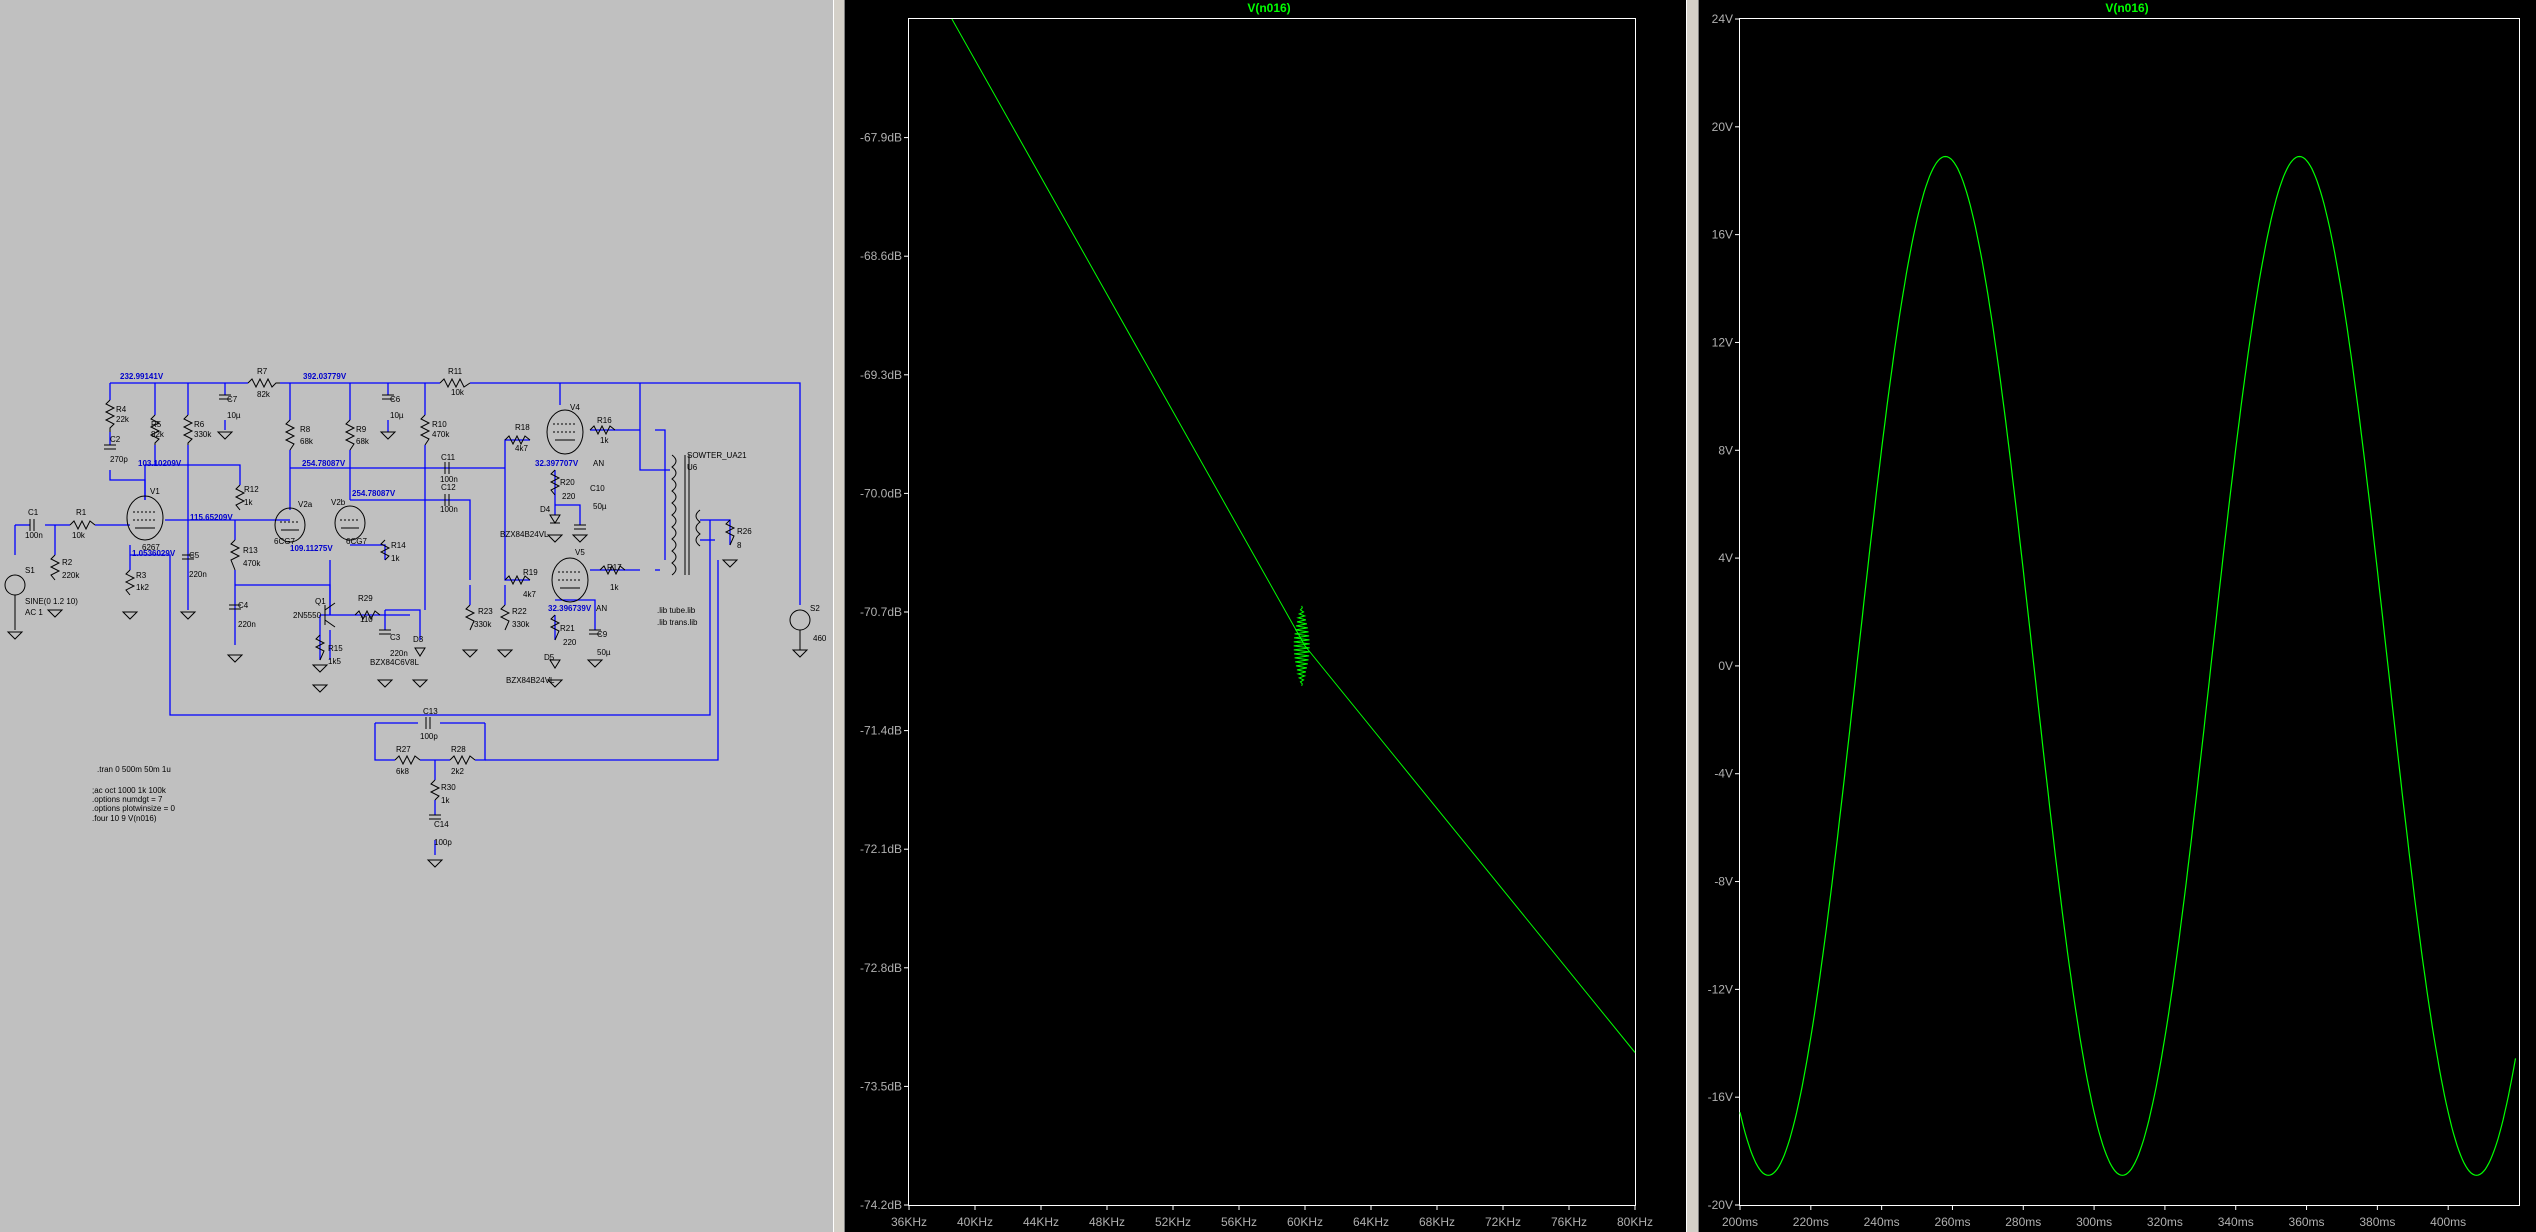  Describe the element at coordinates (307, 441) in the screenshot. I see `svg-text: 68k` at that location.